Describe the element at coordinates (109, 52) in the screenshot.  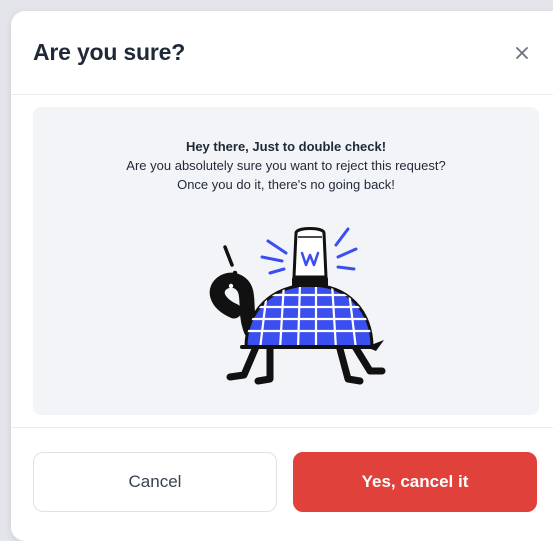
I see `dialog-title: Are you sure?` at that location.